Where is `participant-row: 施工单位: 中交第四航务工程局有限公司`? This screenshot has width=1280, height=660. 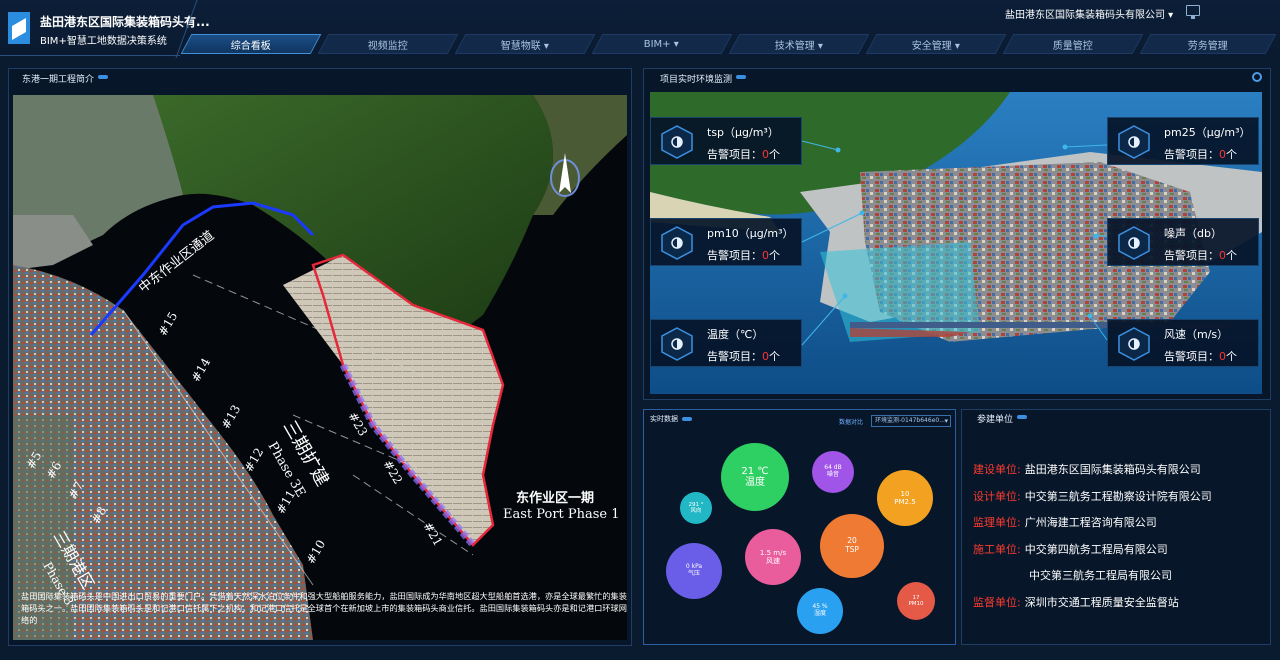 participant-row: 施工单位: 中交第四航务工程局有限公司 is located at coordinates (1070, 549).